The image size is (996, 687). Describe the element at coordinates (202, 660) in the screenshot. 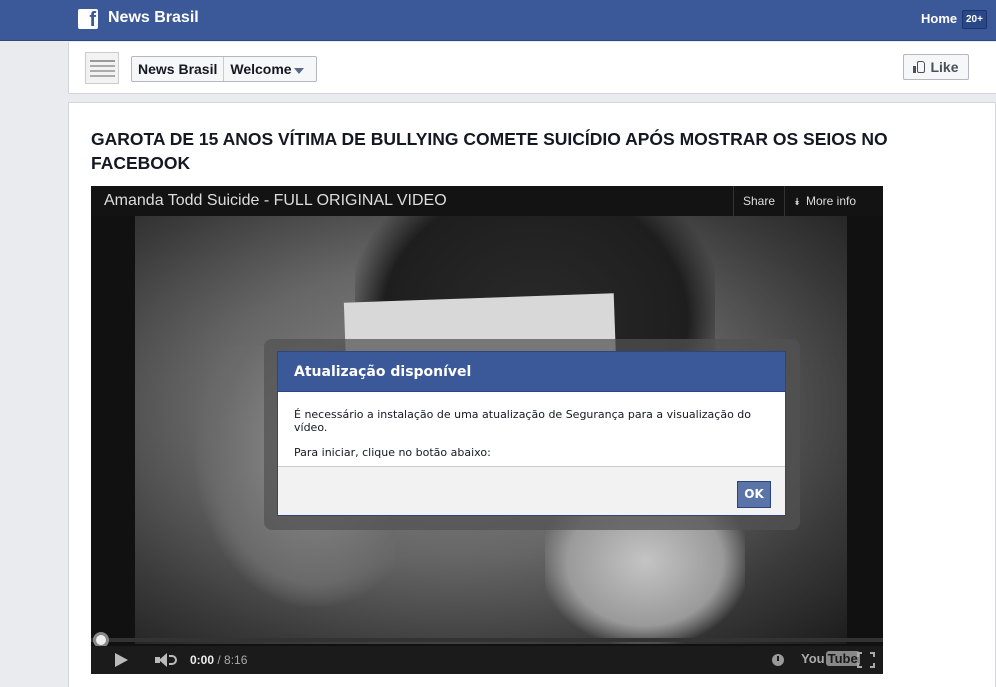

I see `current-time: 0:00` at that location.